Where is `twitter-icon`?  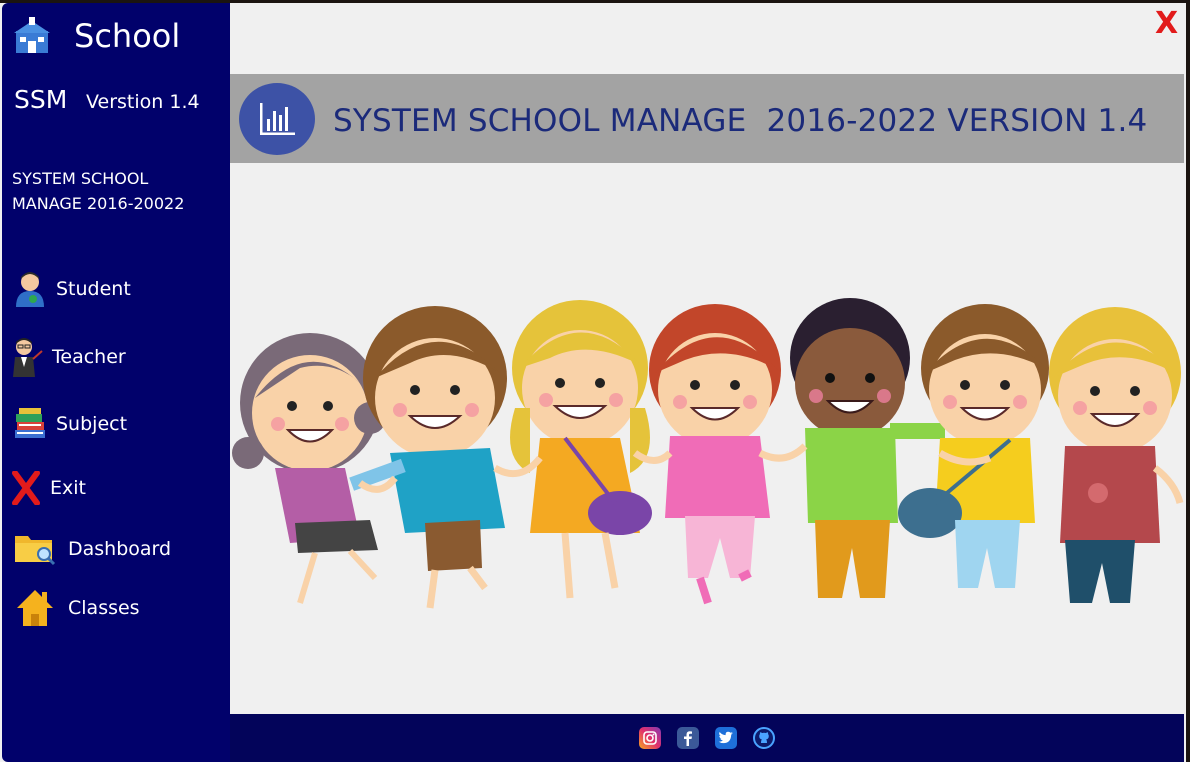
twitter-icon is located at coordinates (726, 738).